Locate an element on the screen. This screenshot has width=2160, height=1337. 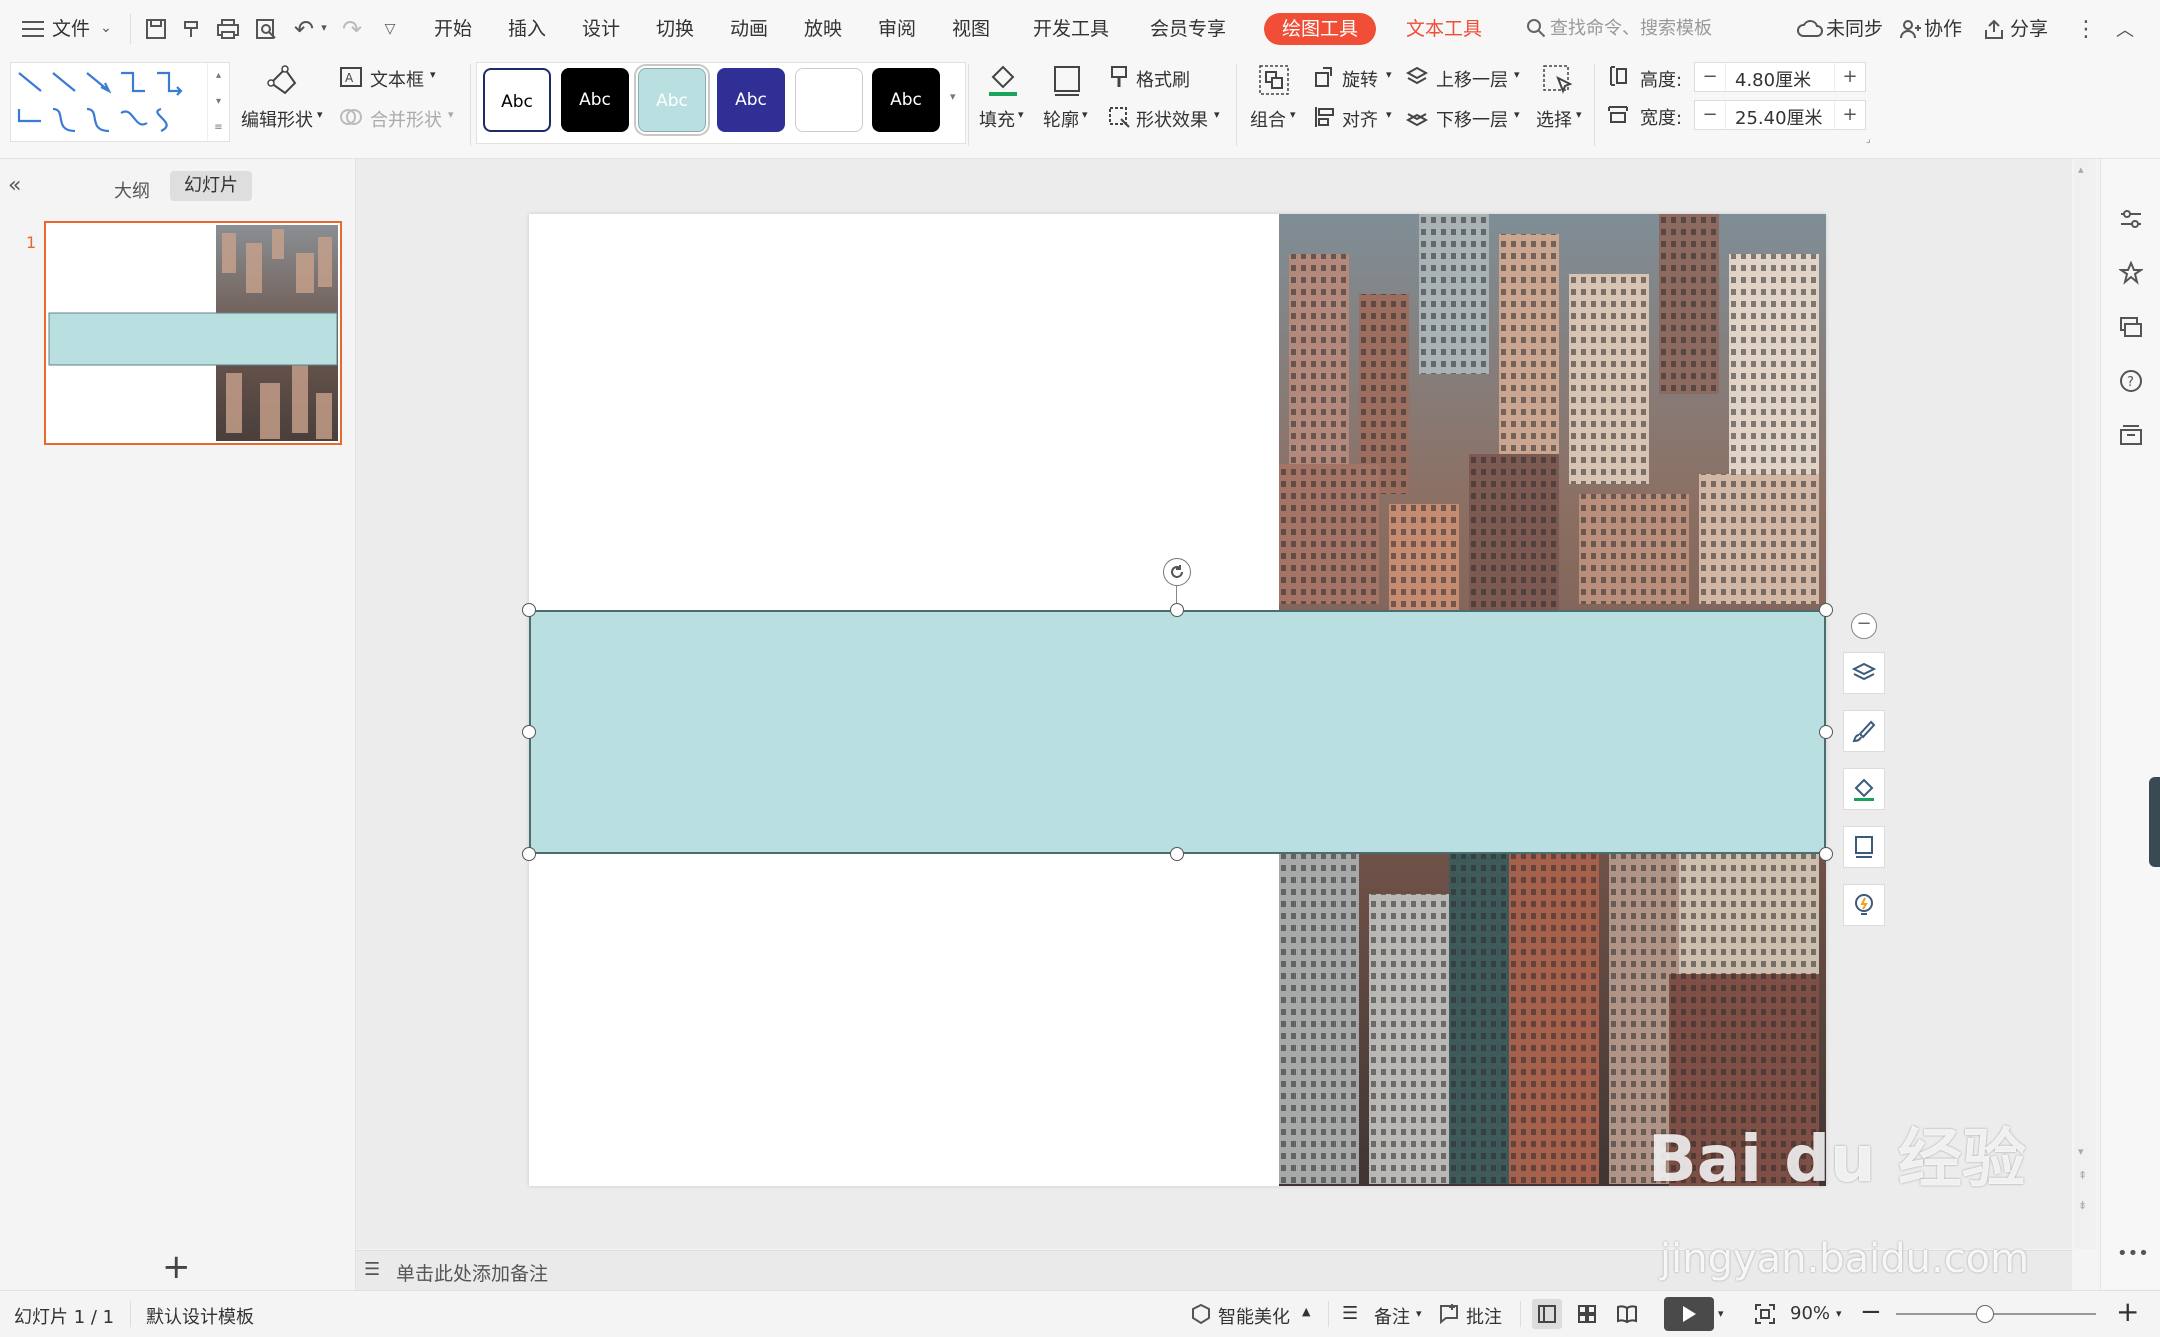
shape-gallery: ▴ ▾ ≡ is located at coordinates (120, 102).